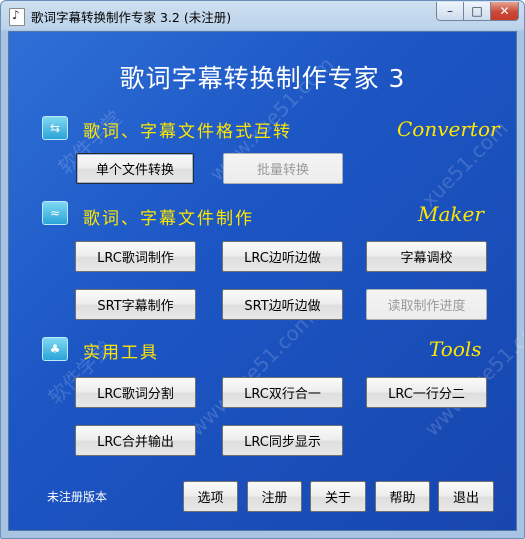 The image size is (525, 539). What do you see at coordinates (262, 16) in the screenshot?
I see `title-bar: 歌词字幕转换制作专家 3.2 (未注册) – □ ✕` at bounding box center [262, 16].